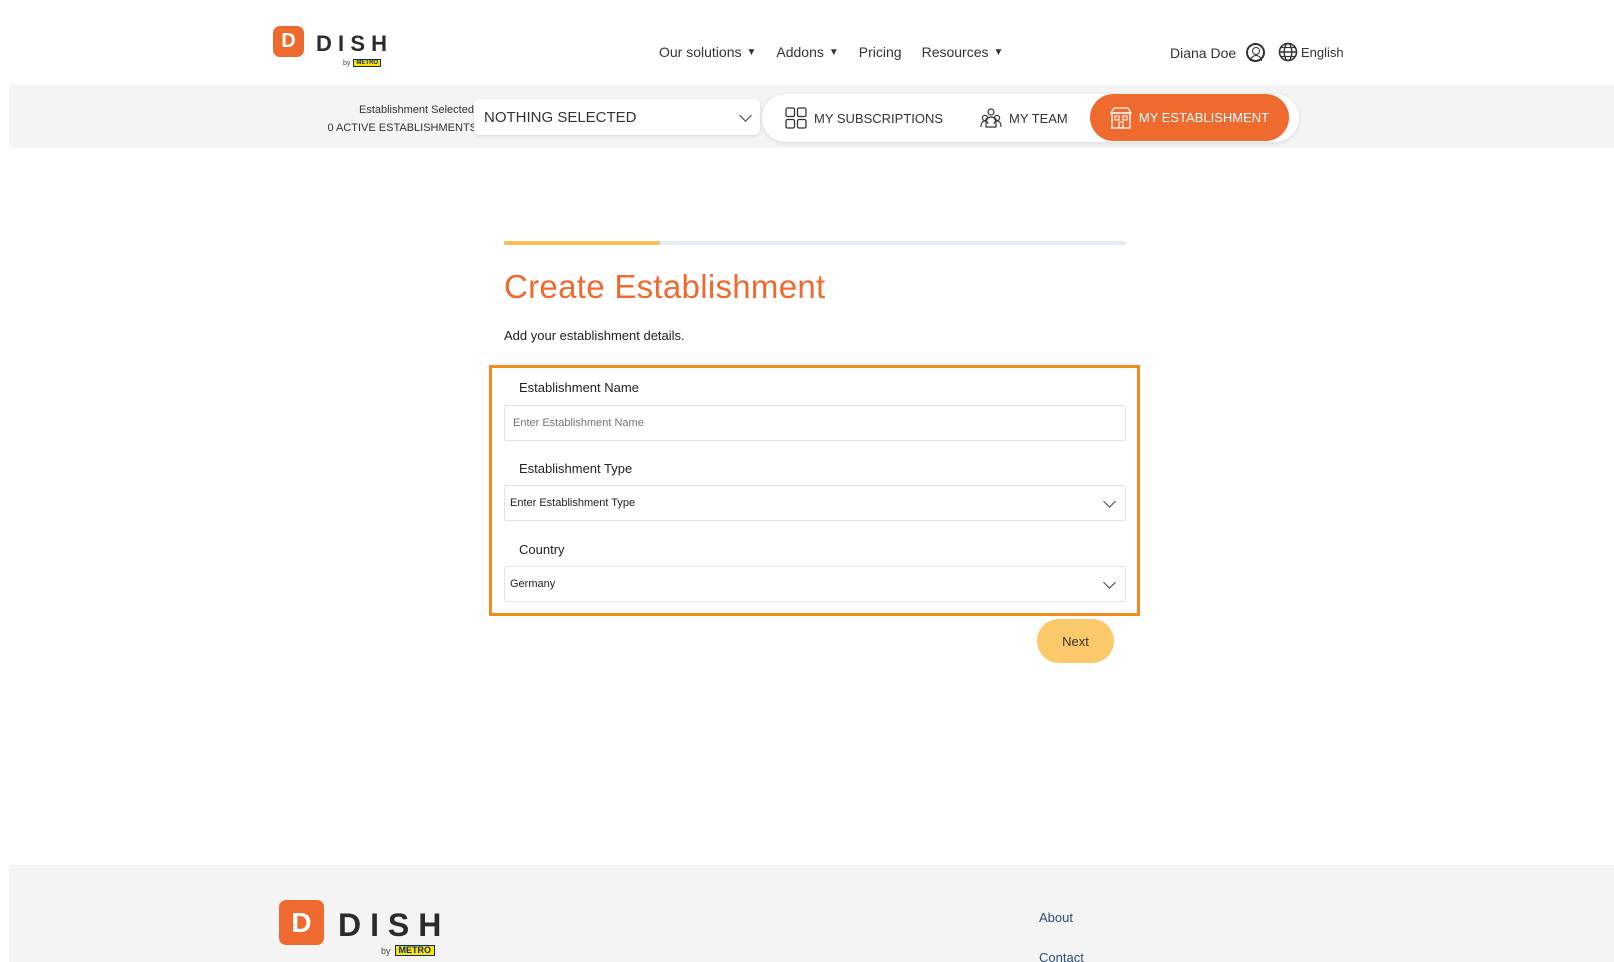  I want to click on nav-pricing: Pricing, so click(880, 52).